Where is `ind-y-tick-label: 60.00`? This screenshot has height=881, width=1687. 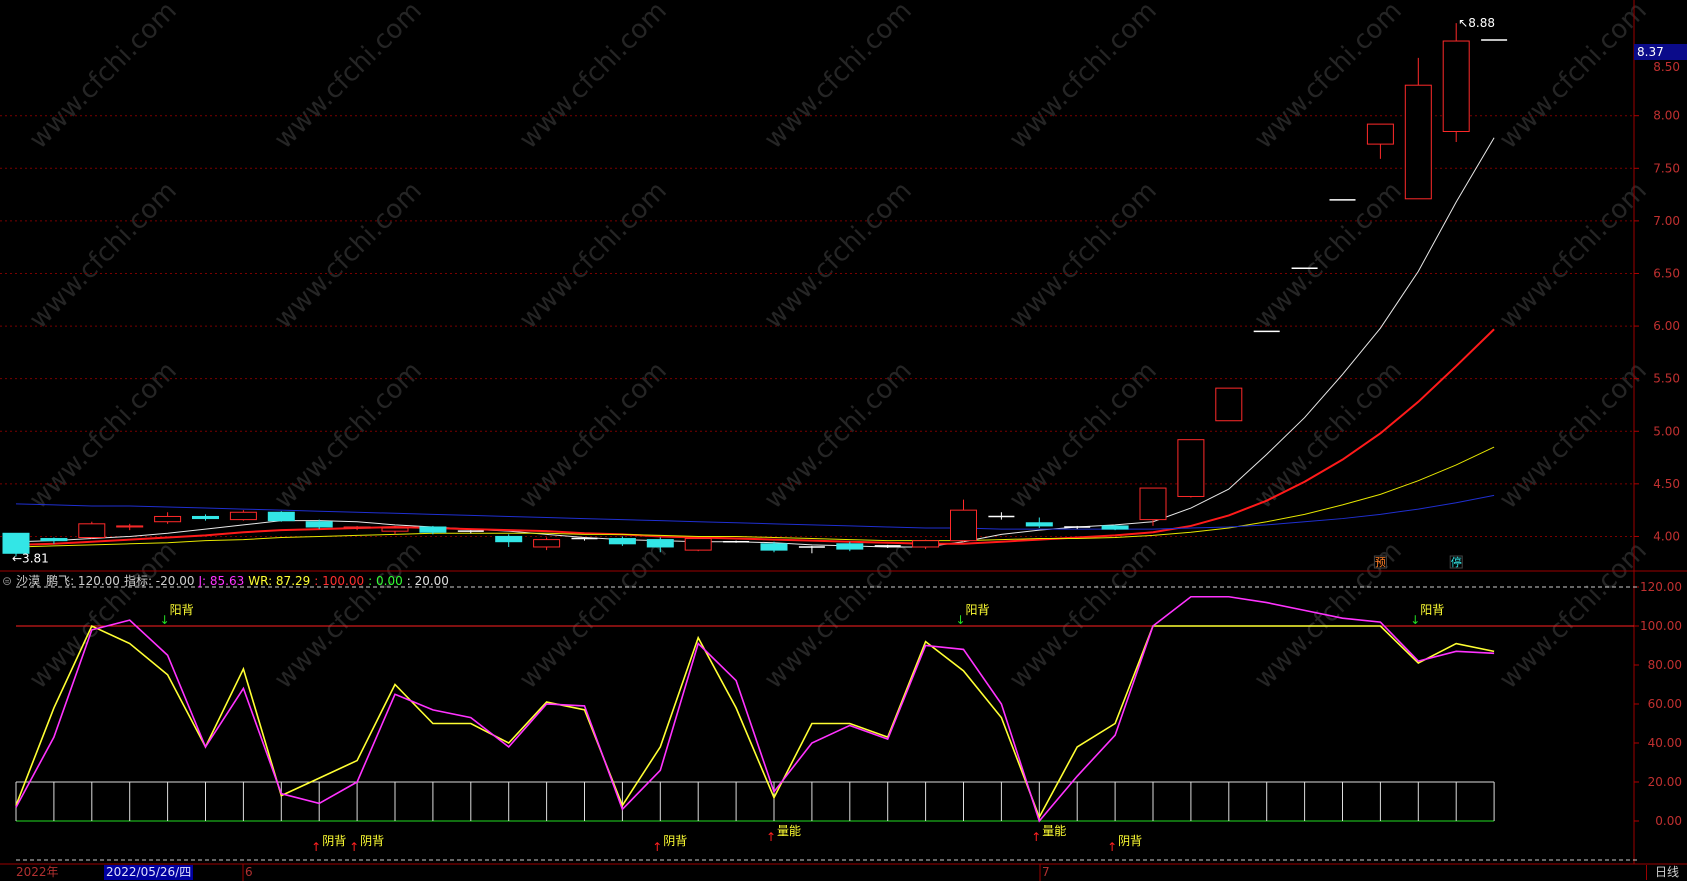 ind-y-tick-label: 60.00 is located at coordinates (1665, 704).